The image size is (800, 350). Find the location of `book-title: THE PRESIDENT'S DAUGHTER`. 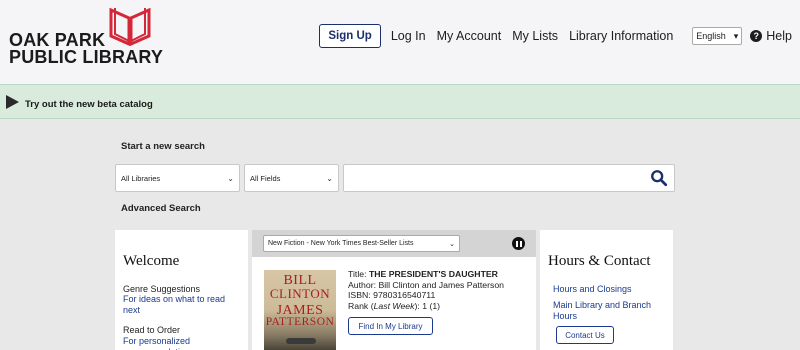

book-title: THE PRESIDENT'S DAUGHTER is located at coordinates (433, 274).